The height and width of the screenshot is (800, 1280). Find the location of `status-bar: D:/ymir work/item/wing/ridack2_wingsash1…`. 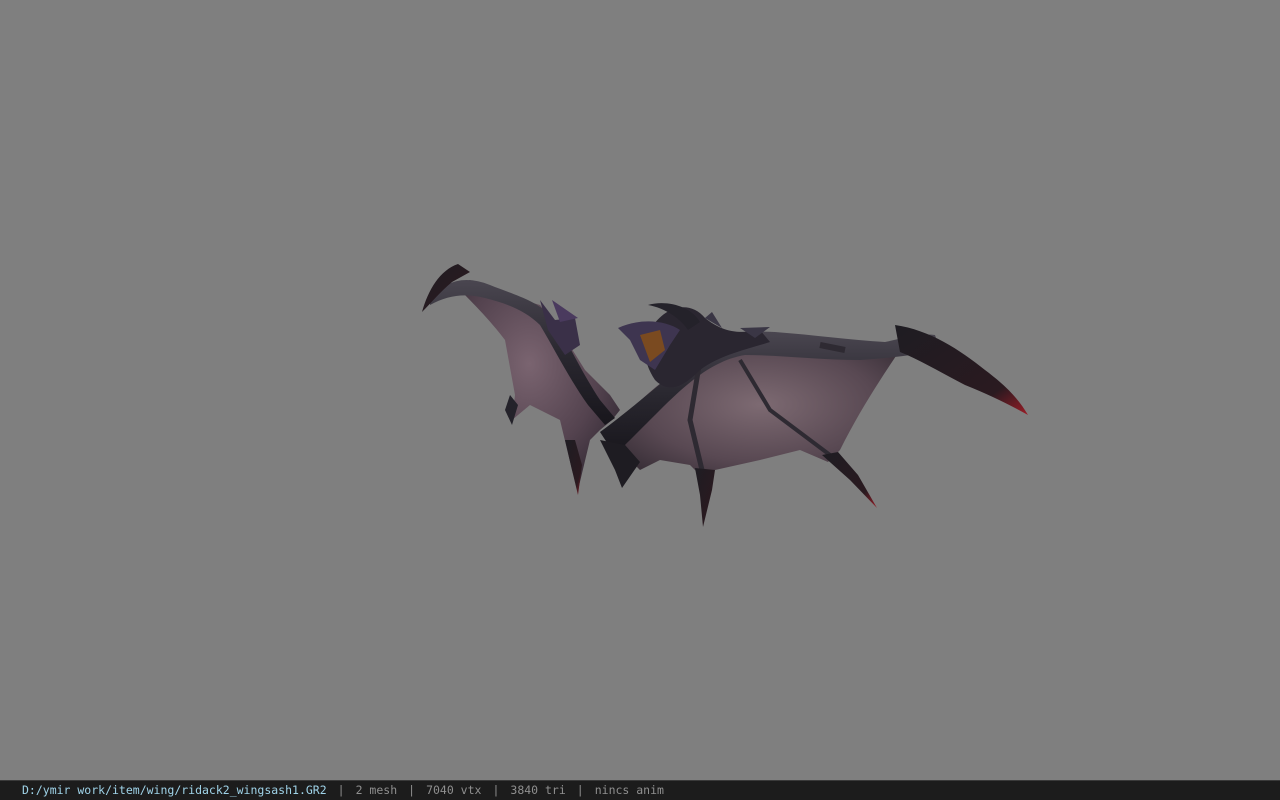

status-bar: D:/ymir work/item/wing/ridack2_wingsash1… is located at coordinates (640, 790).